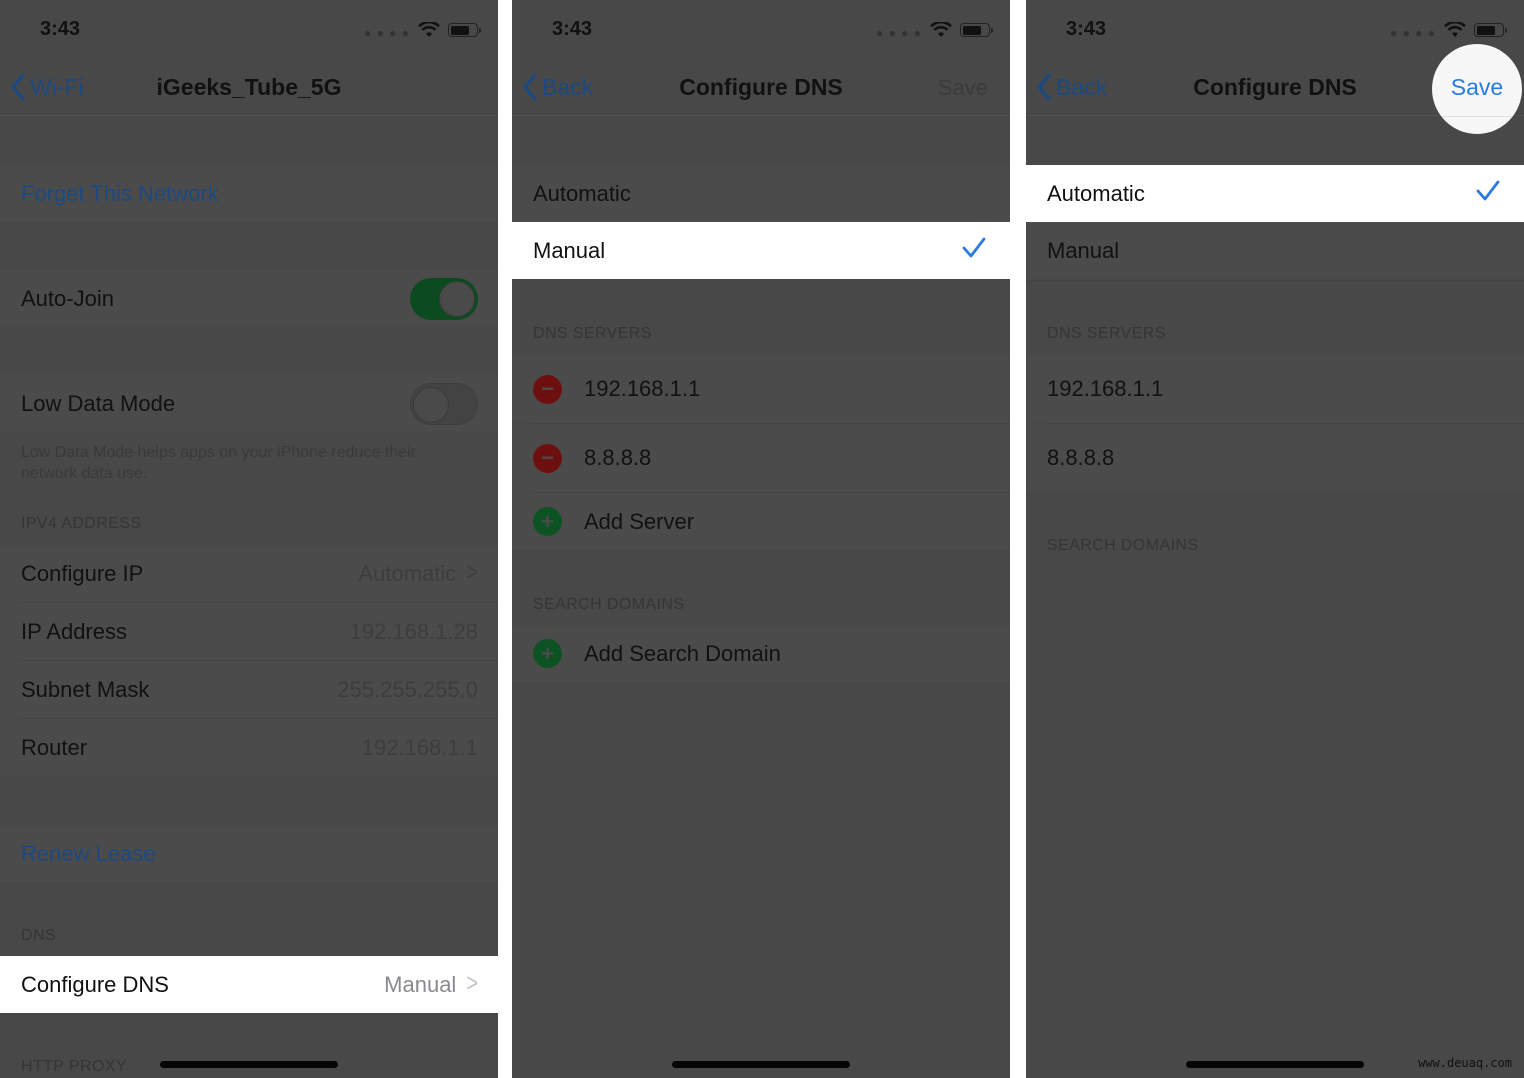 The width and height of the screenshot is (1524, 1078). What do you see at coordinates (1465, 1063) in the screenshot?
I see `watermark: www.deuaq.com` at bounding box center [1465, 1063].